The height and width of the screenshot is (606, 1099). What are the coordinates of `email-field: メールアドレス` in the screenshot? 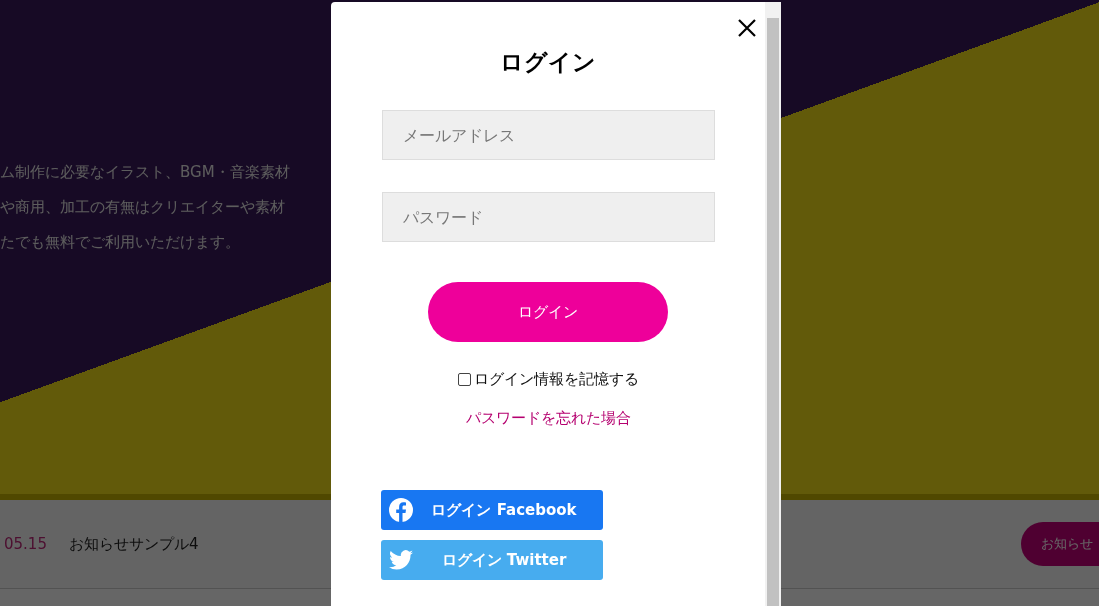 It's located at (548, 135).